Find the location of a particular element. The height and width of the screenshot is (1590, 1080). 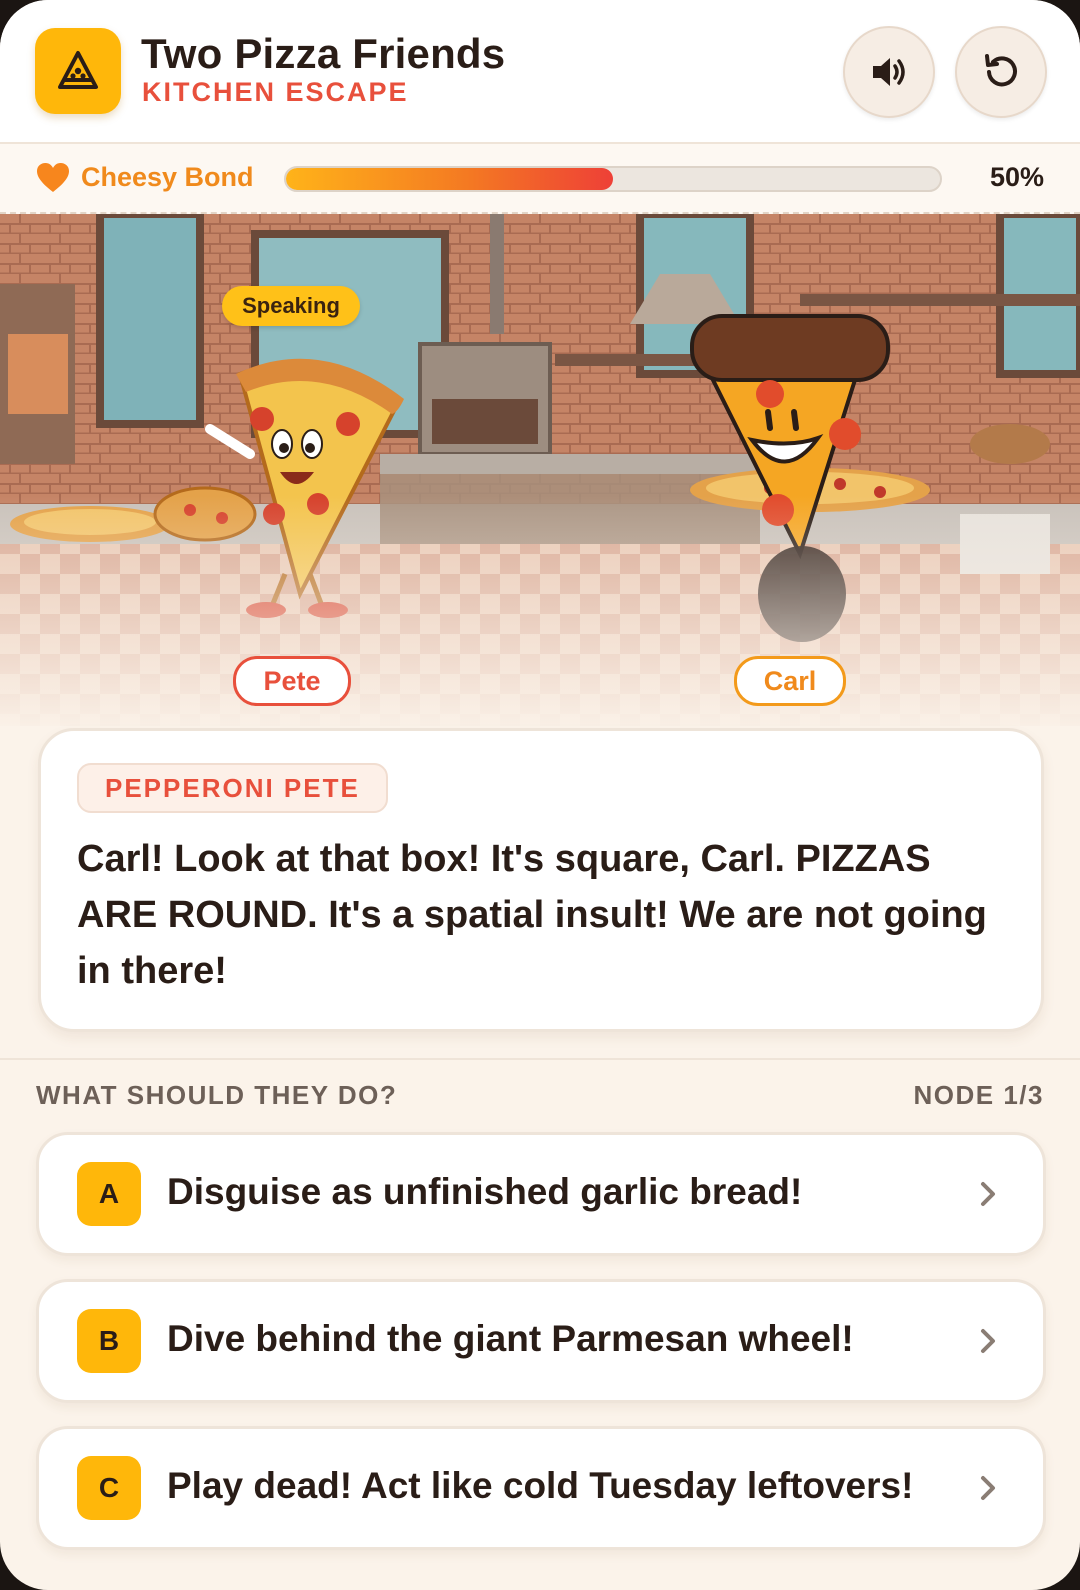

node-counter: NODE 1/3 is located at coordinates (978, 1095).